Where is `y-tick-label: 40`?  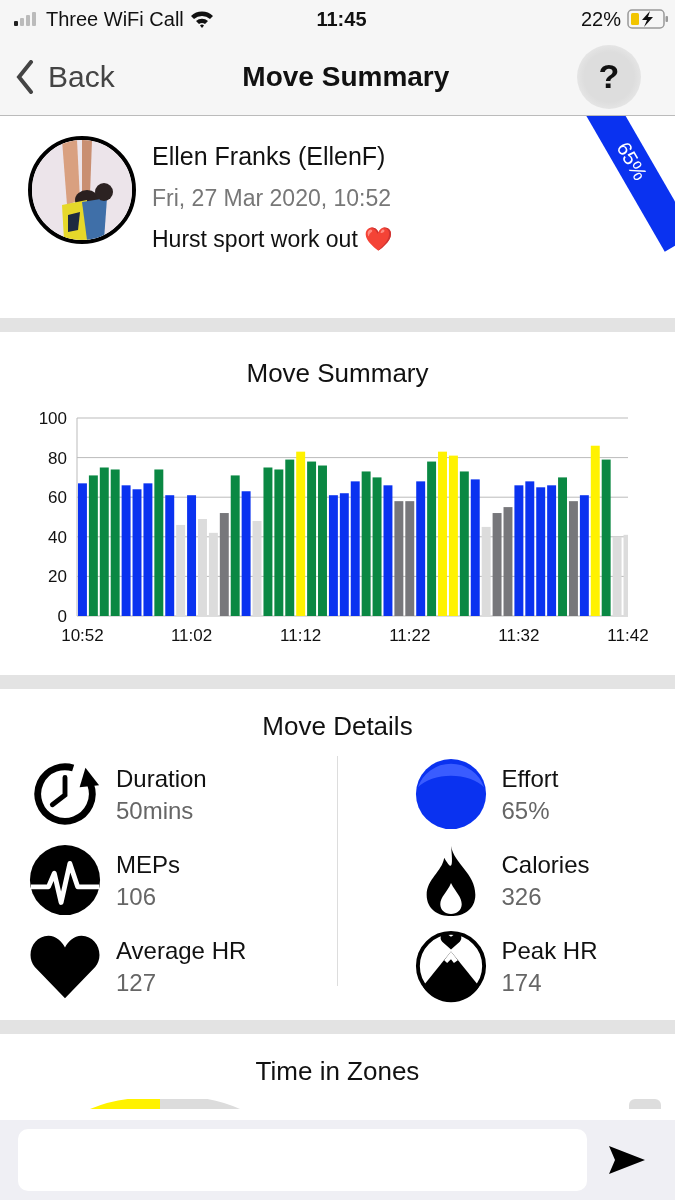 y-tick-label: 40 is located at coordinates (57, 537).